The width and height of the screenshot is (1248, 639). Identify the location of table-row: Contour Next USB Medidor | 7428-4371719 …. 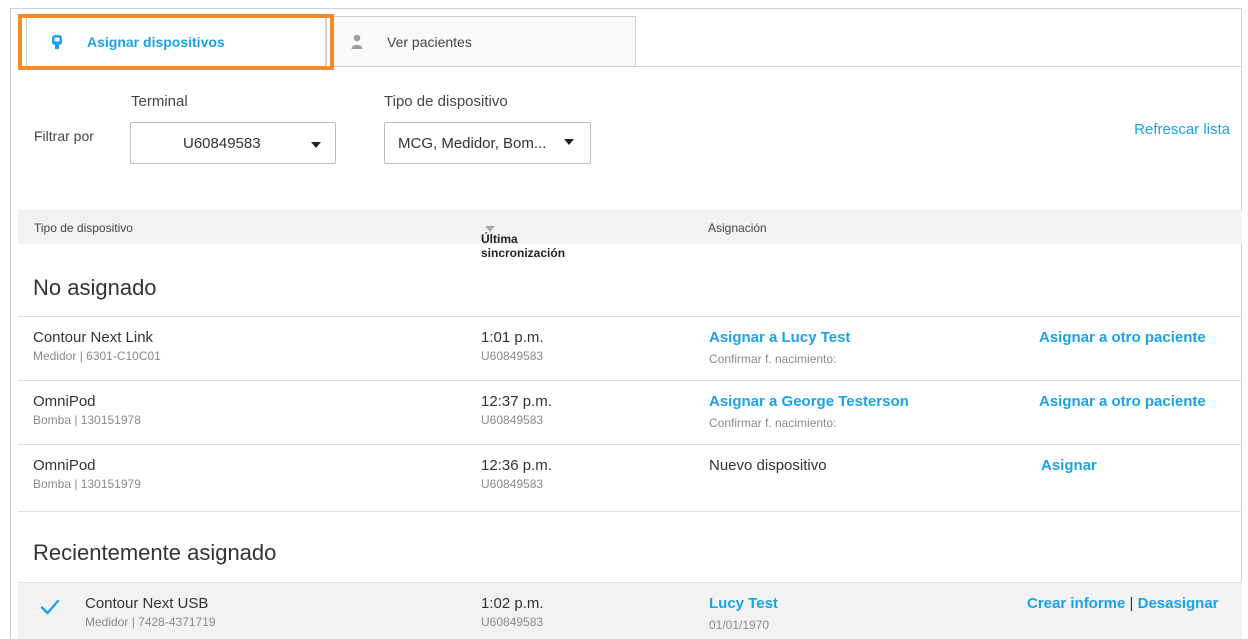
(630, 610).